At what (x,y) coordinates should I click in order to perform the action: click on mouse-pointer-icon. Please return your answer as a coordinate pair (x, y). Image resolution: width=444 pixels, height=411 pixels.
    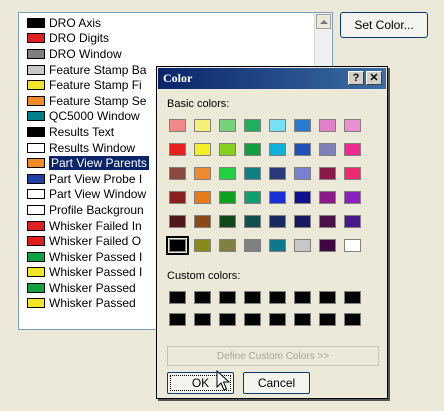
    Looking at the image, I should click on (223, 380).